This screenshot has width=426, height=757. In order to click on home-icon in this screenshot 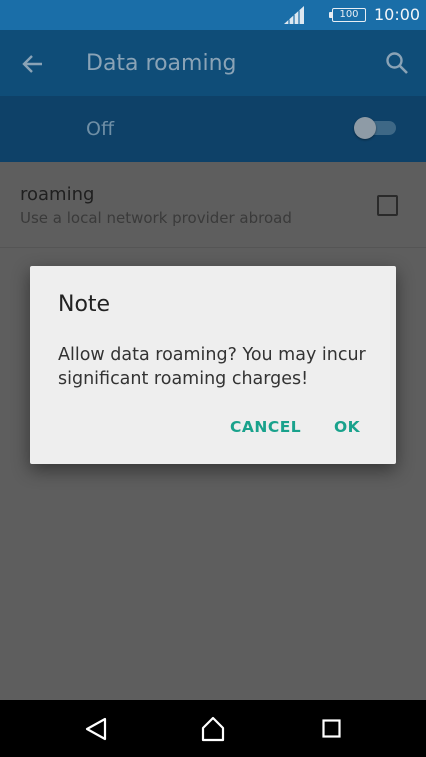, I will do `click(213, 729)`.